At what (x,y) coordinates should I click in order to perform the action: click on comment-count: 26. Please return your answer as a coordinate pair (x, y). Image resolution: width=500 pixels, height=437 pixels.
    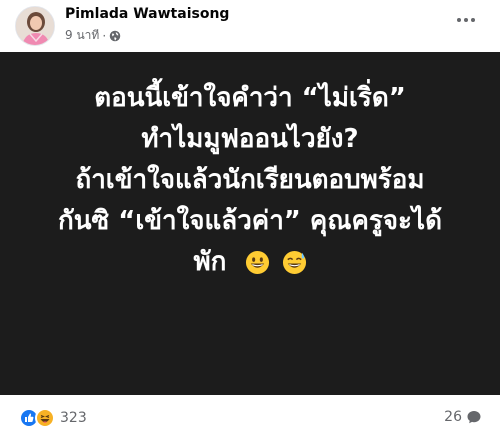
    Looking at the image, I should click on (453, 417).